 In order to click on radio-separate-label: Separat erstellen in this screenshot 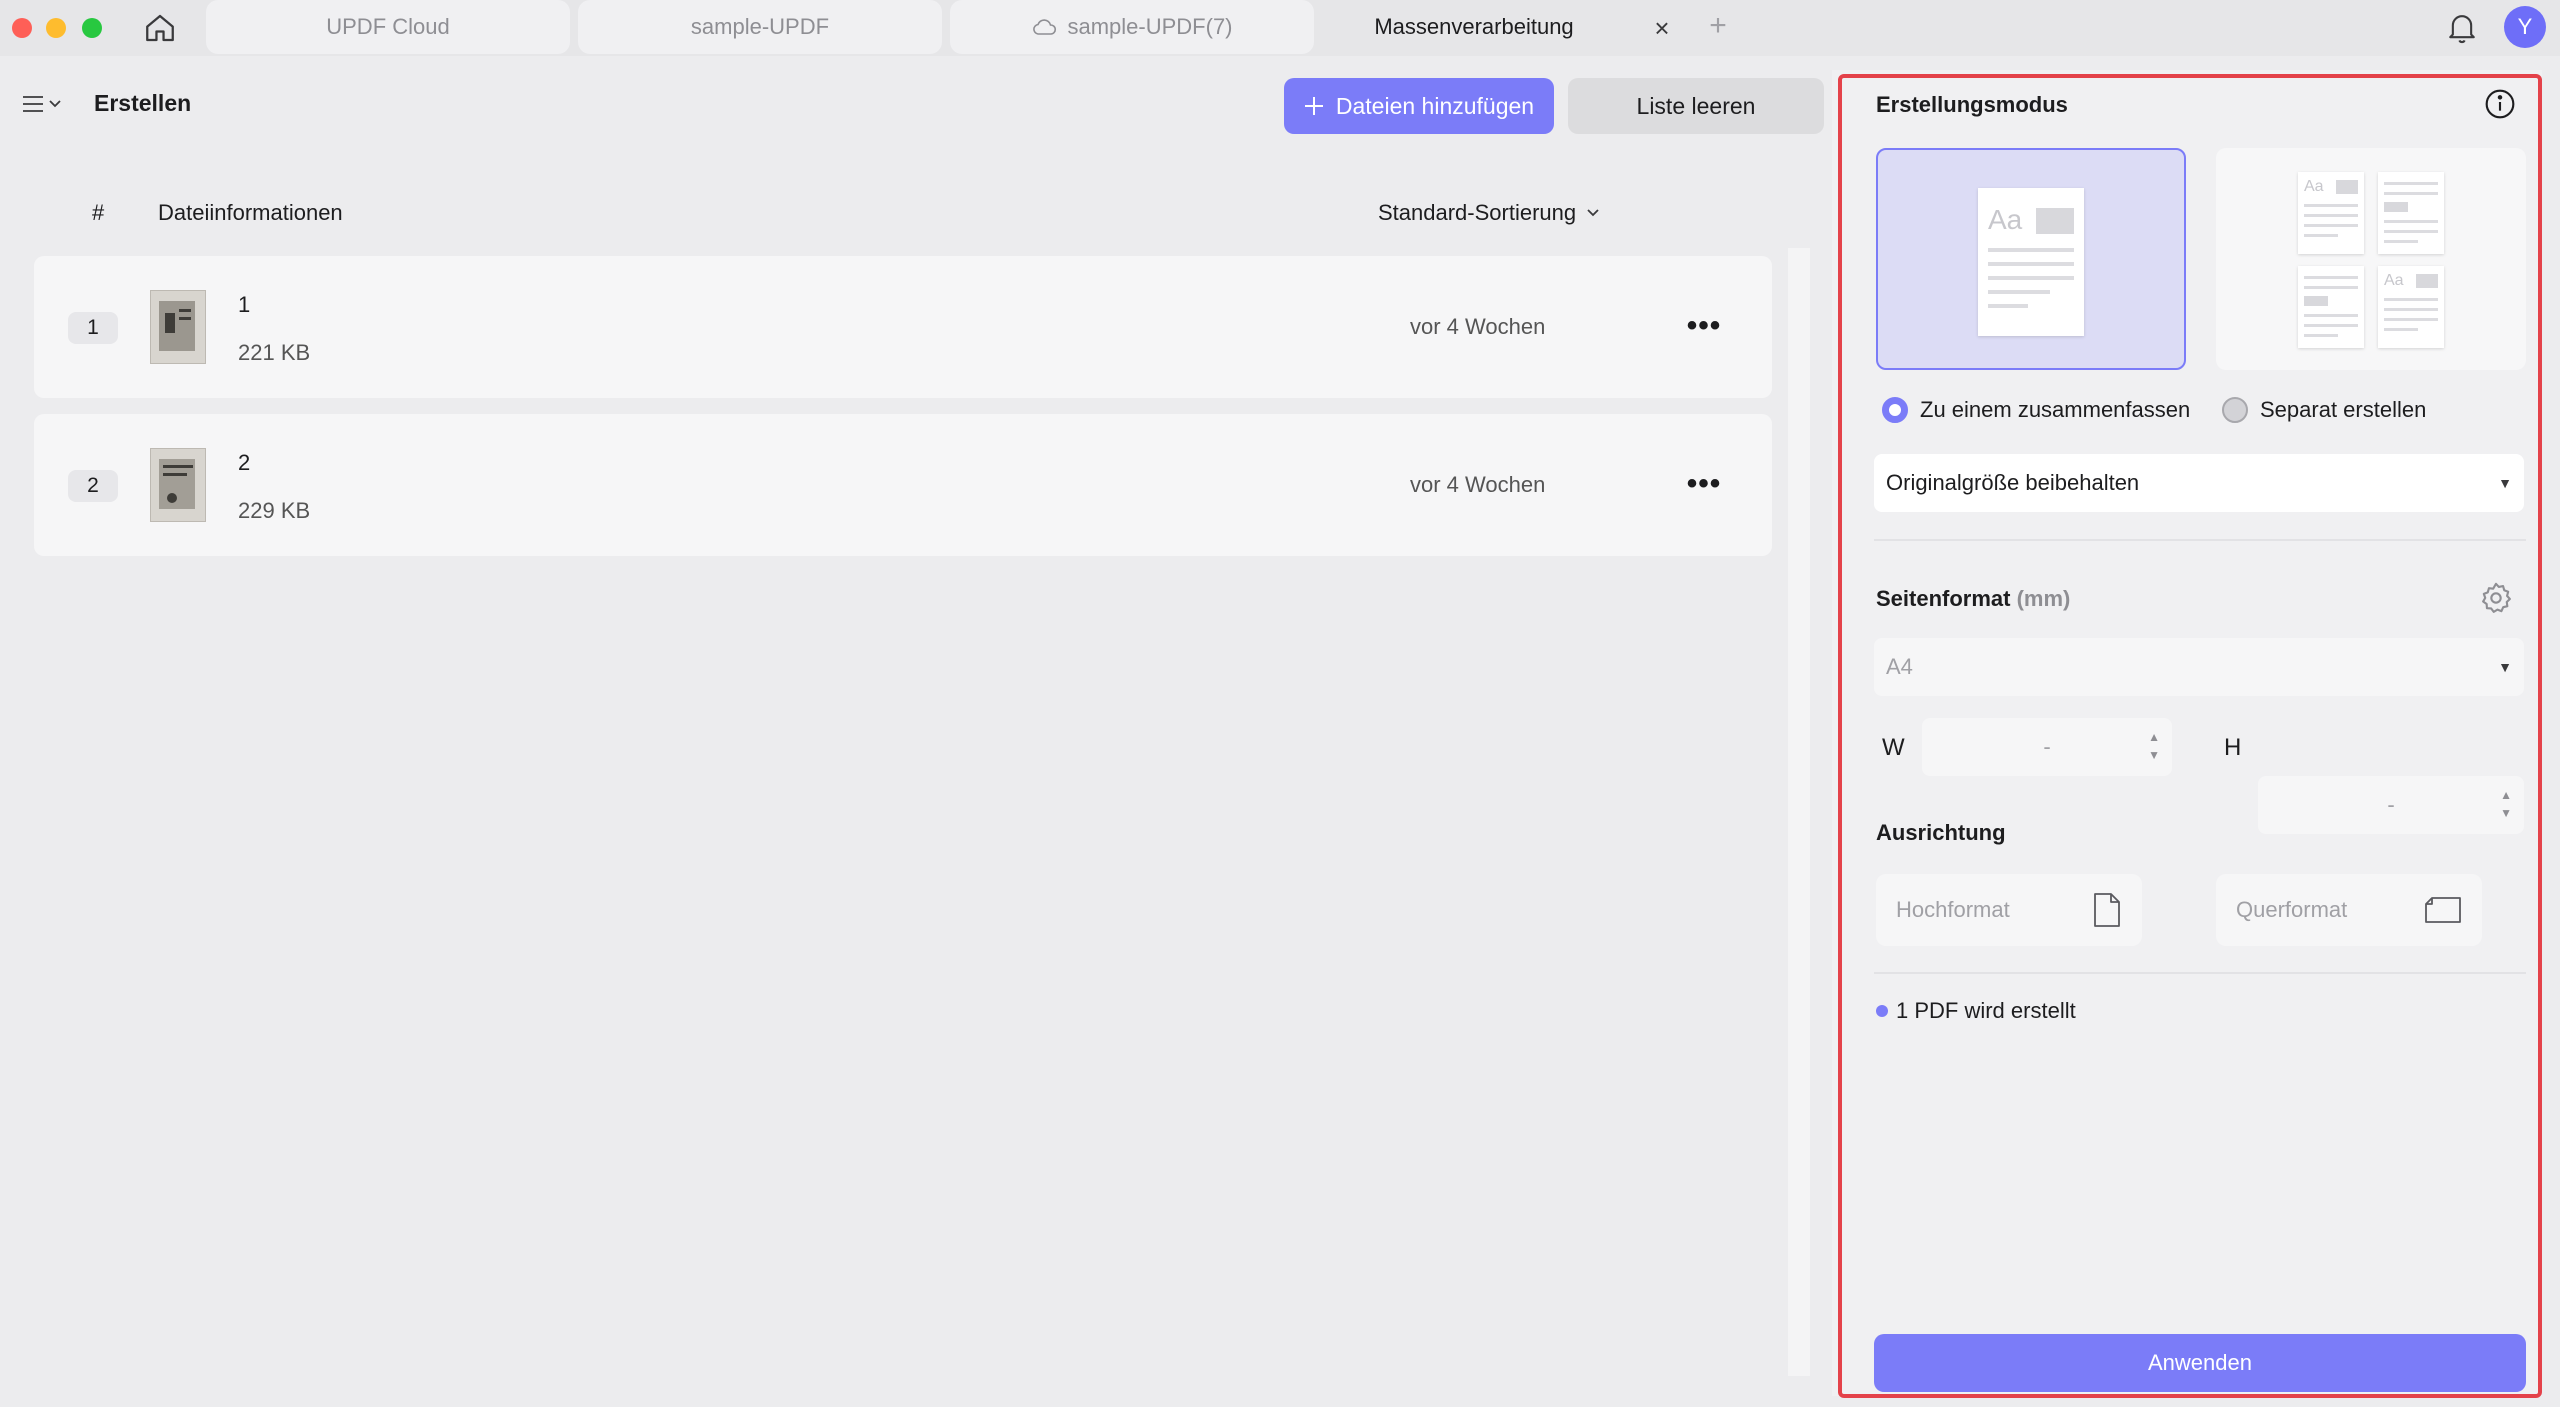, I will do `click(2343, 409)`.